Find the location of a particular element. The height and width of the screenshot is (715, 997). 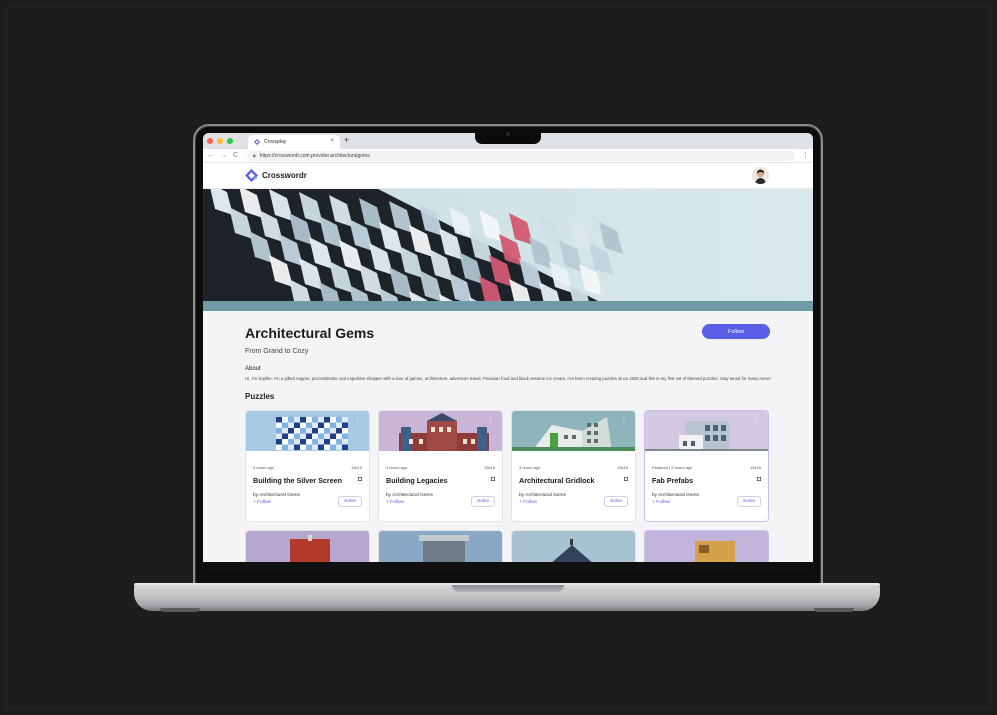

lock-icon: 🔒︎ is located at coordinates (254, 156).